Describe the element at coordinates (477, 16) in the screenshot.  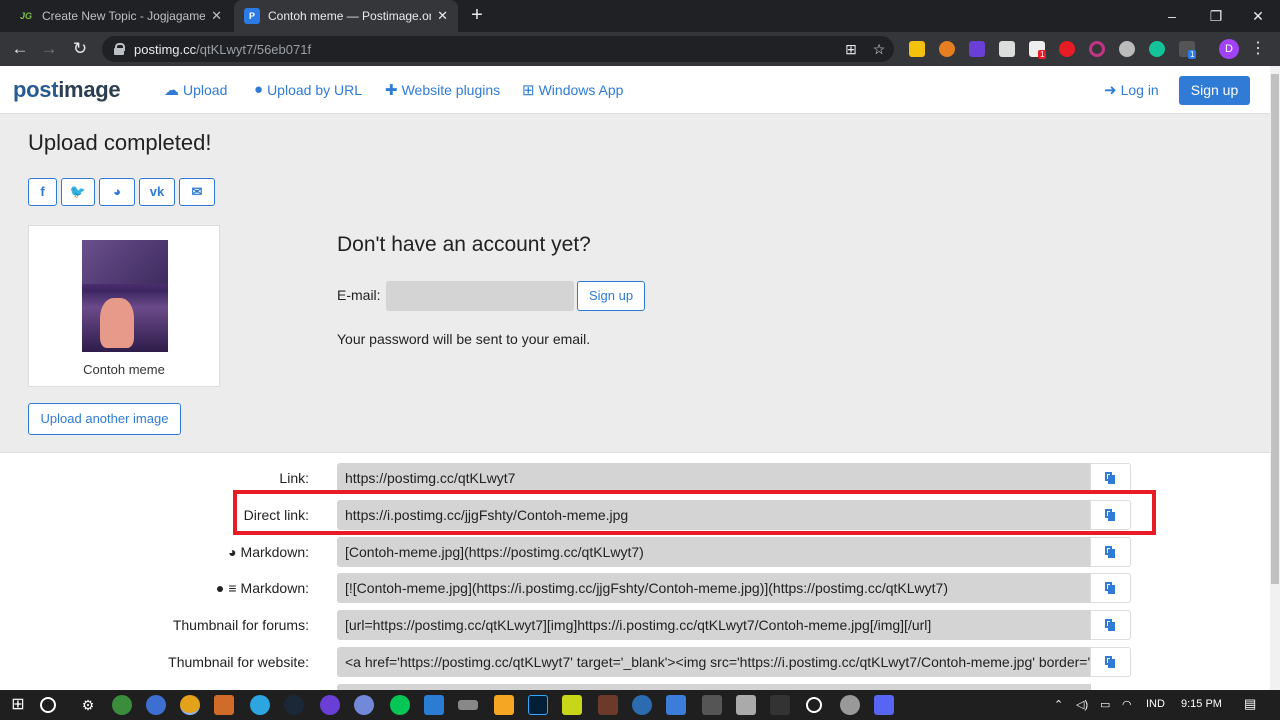
I see `new-tab-icon: +` at that location.